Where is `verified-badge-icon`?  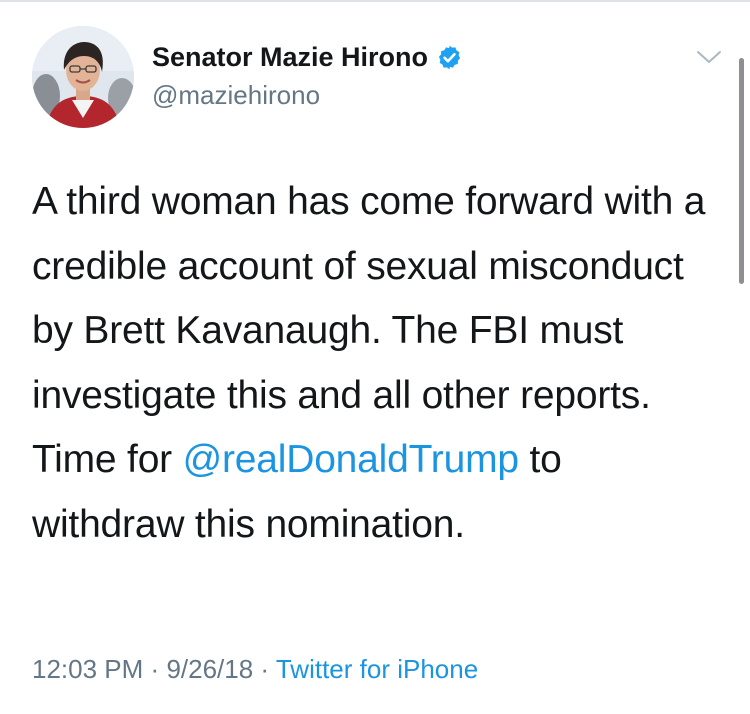 verified-badge-icon is located at coordinates (449, 57).